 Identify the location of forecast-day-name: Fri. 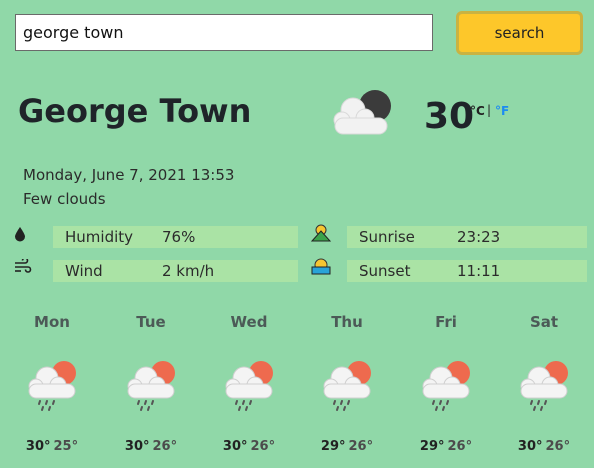
(446, 322).